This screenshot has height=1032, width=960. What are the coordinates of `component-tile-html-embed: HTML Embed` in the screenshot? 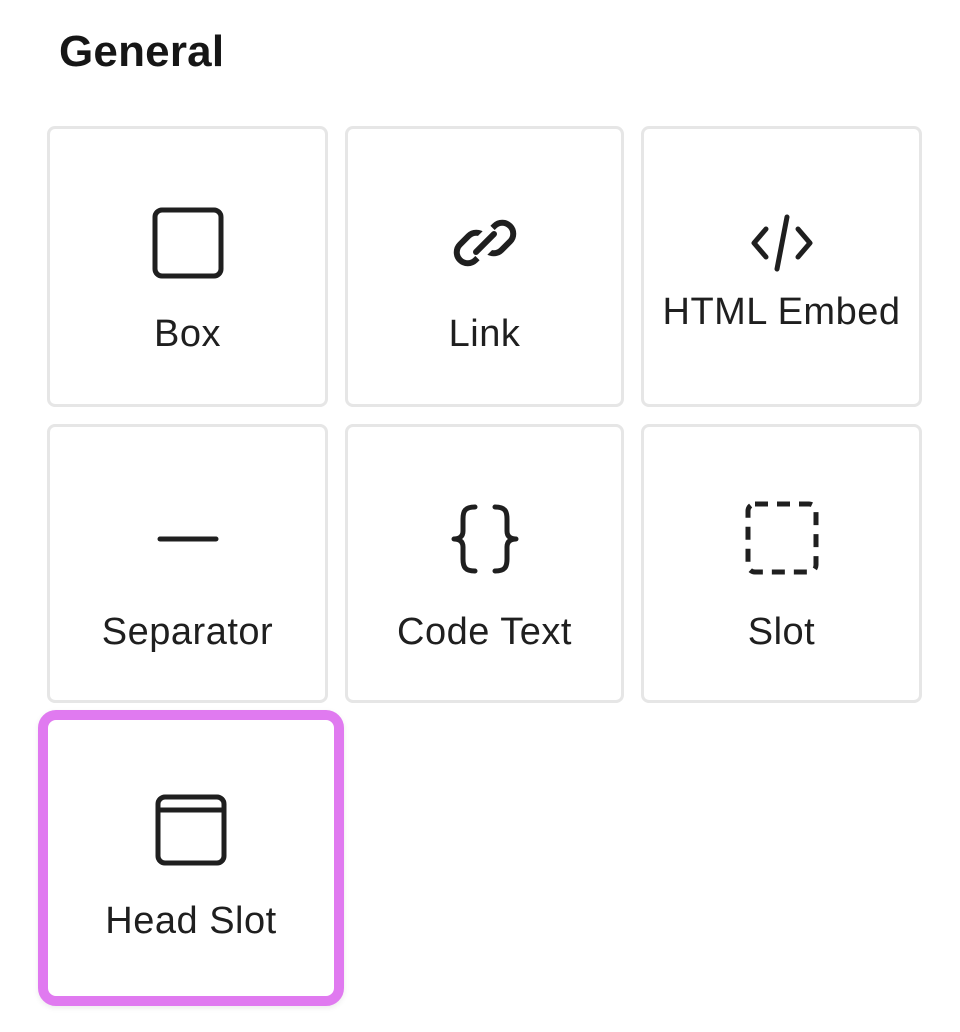 It's located at (781, 266).